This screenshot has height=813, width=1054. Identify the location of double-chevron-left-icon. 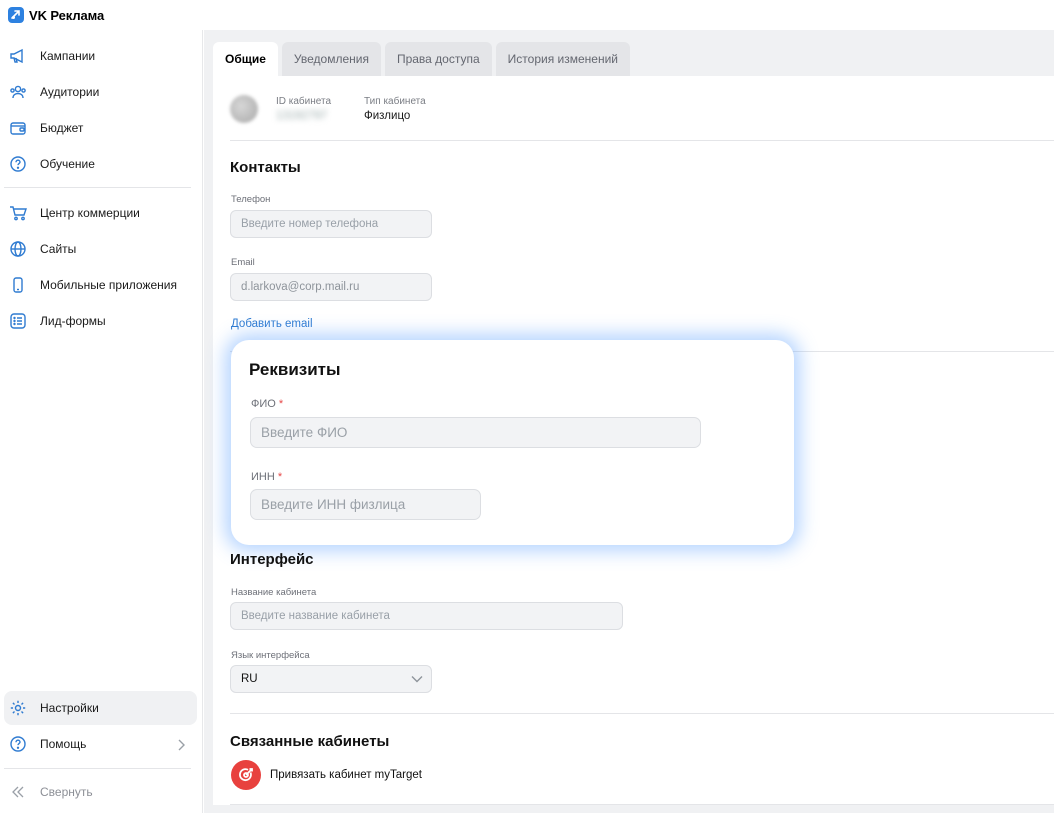
(18, 792).